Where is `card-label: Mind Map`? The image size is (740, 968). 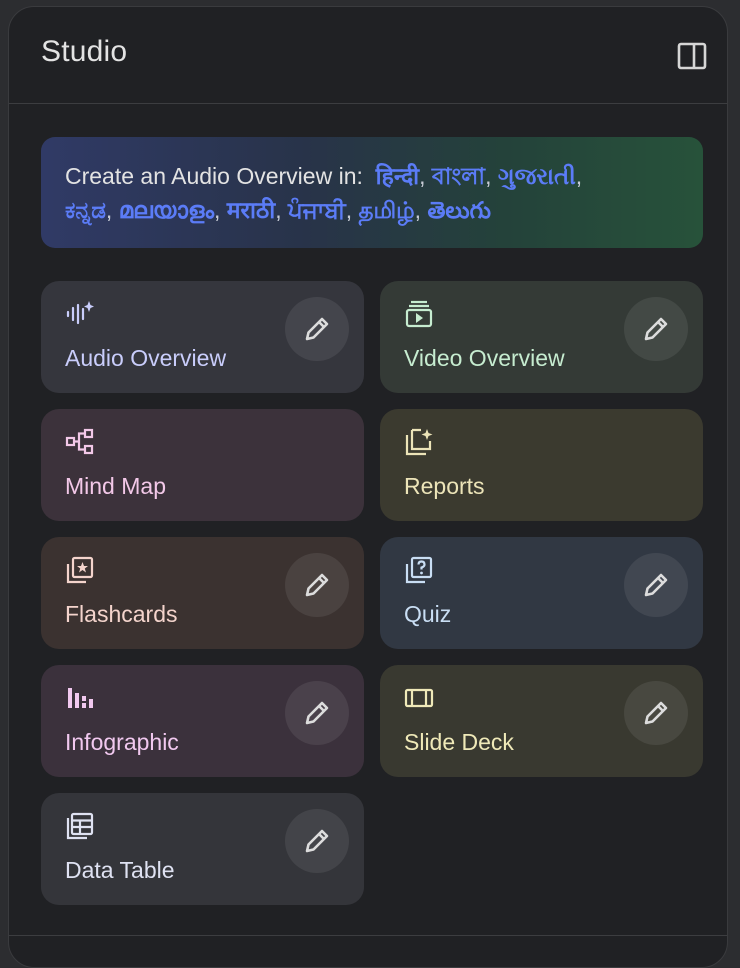
card-label: Mind Map is located at coordinates (115, 486).